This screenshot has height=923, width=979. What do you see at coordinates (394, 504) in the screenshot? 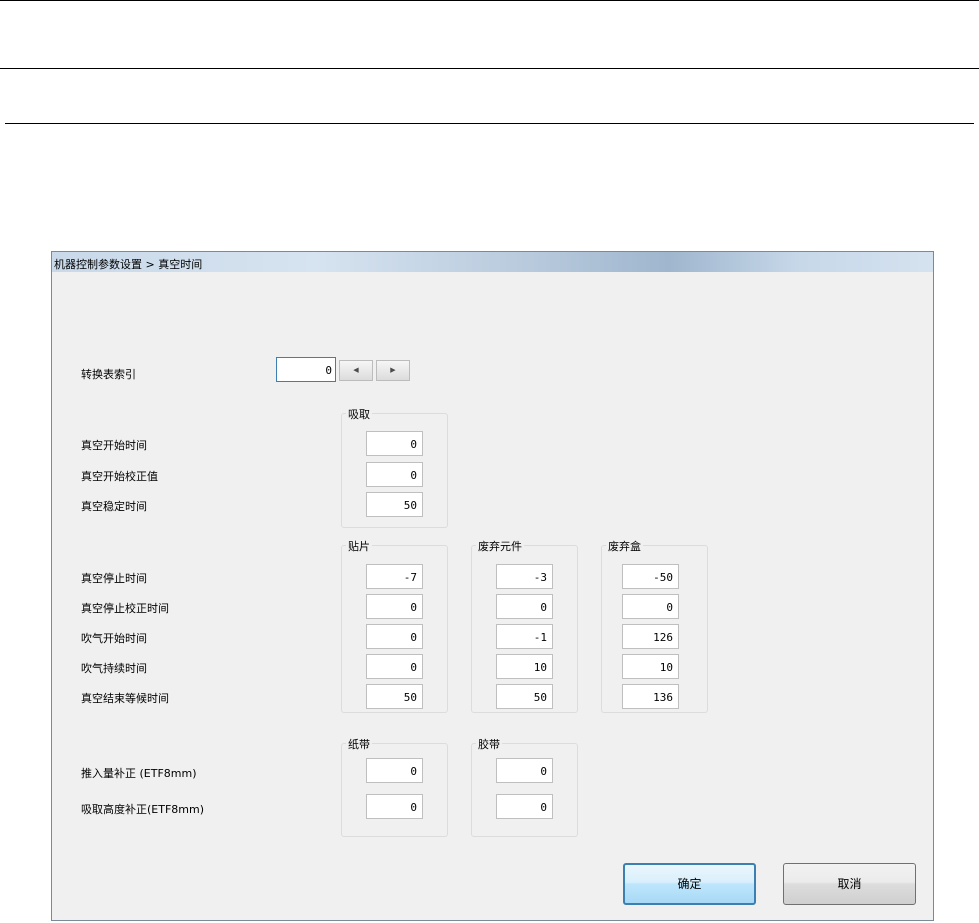
I see `vacuum-stable-time-input: 50` at bounding box center [394, 504].